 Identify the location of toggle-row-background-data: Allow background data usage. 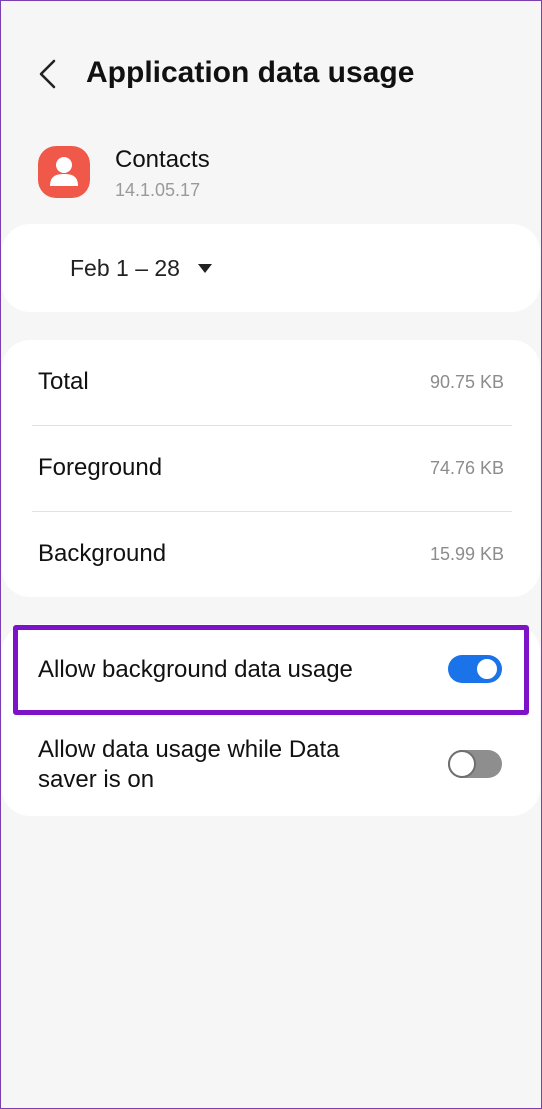
(271, 670).